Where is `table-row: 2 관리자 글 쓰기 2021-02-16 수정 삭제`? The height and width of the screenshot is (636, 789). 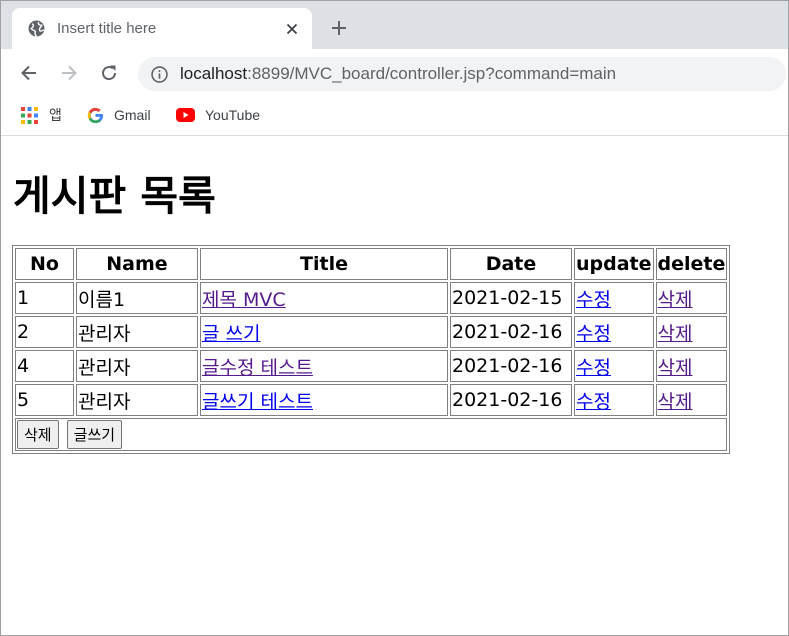 table-row: 2 관리자 글 쓰기 2021-02-16 수정 삭제 is located at coordinates (371, 332).